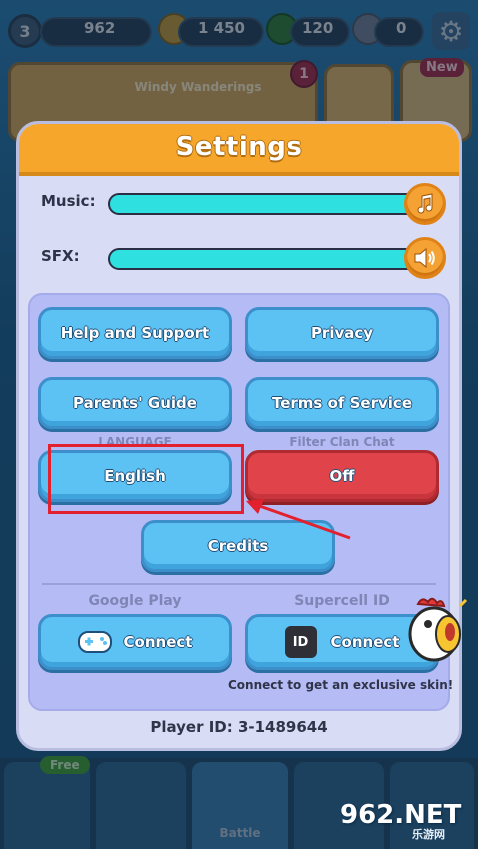  Describe the element at coordinates (68, 201) in the screenshot. I see `music-label: Music:` at that location.